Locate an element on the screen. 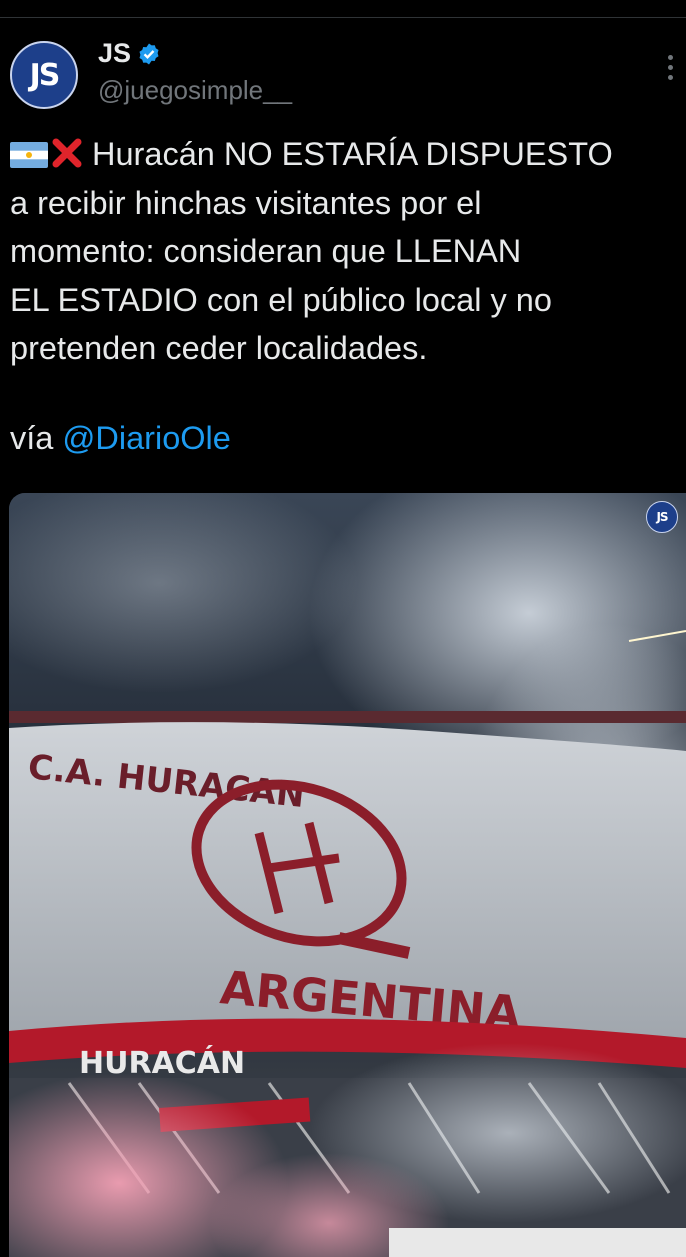  avatar-logo-text: JS is located at coordinates (45, 75).